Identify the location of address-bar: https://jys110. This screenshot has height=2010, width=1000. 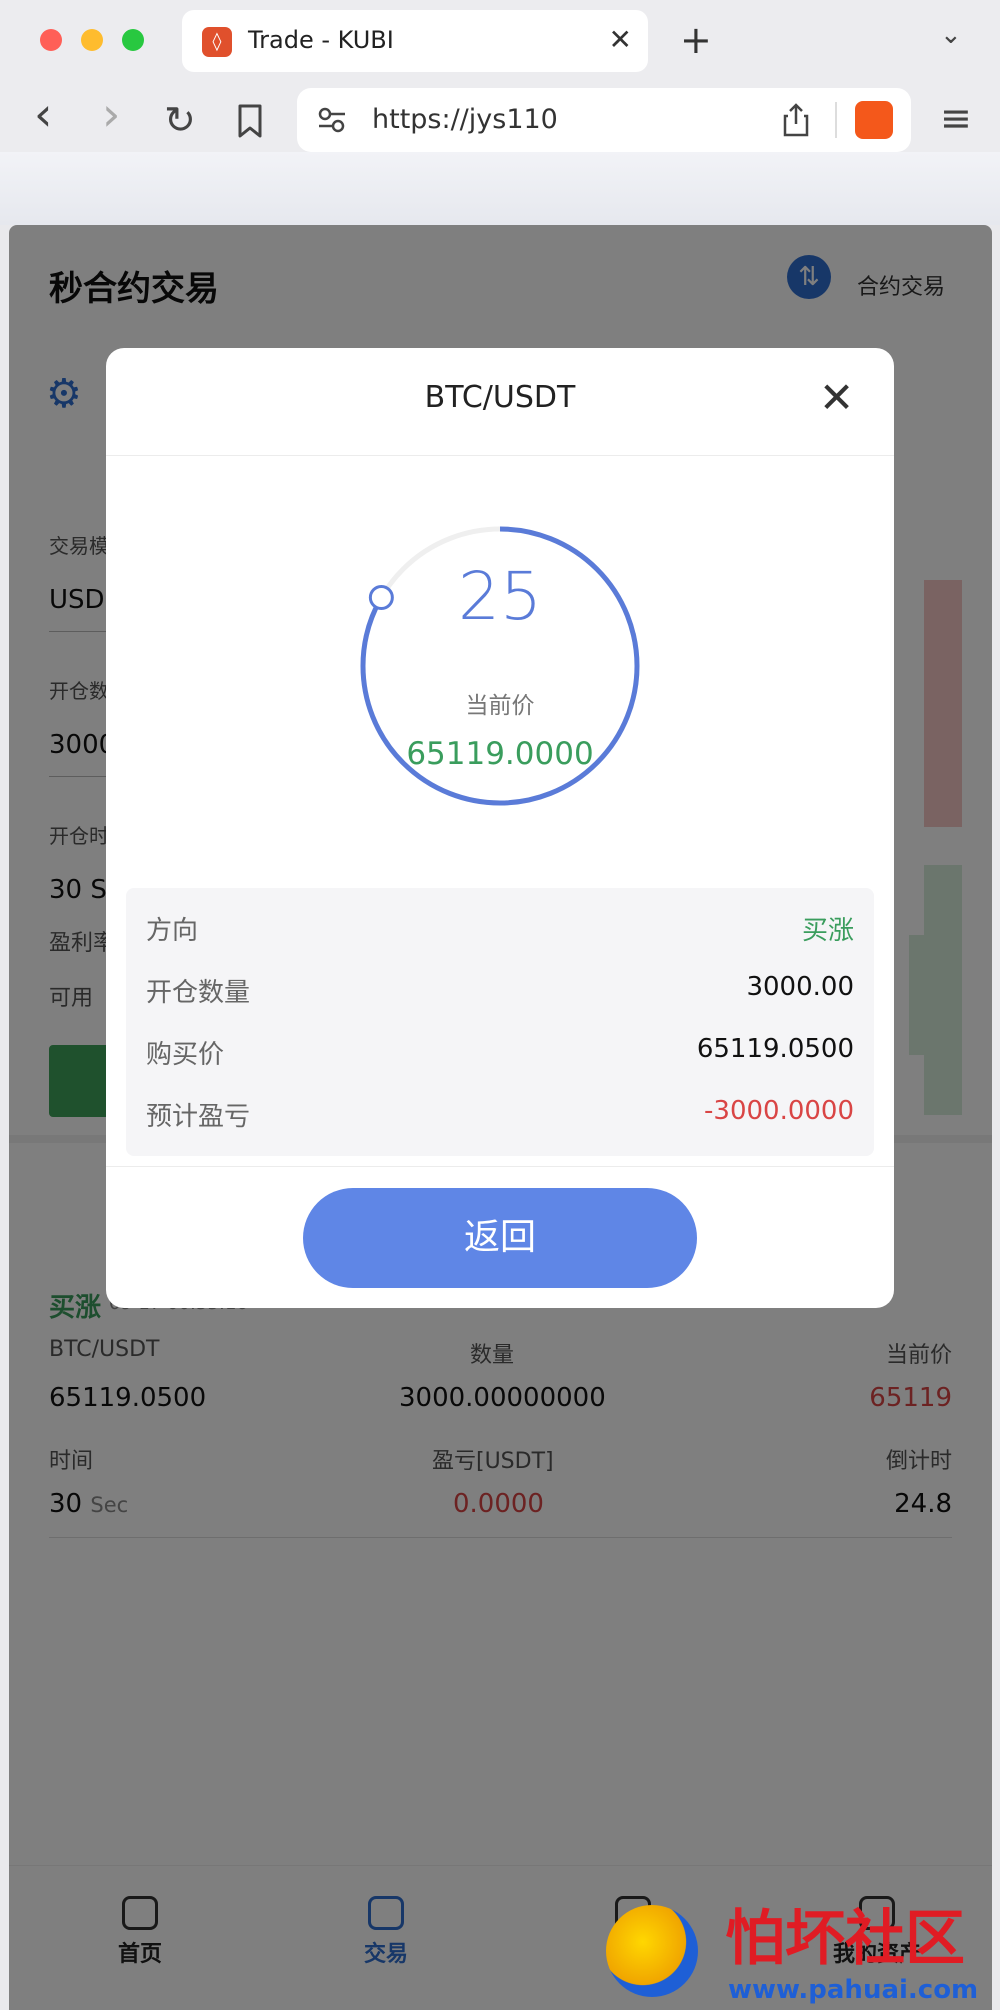
(604, 120).